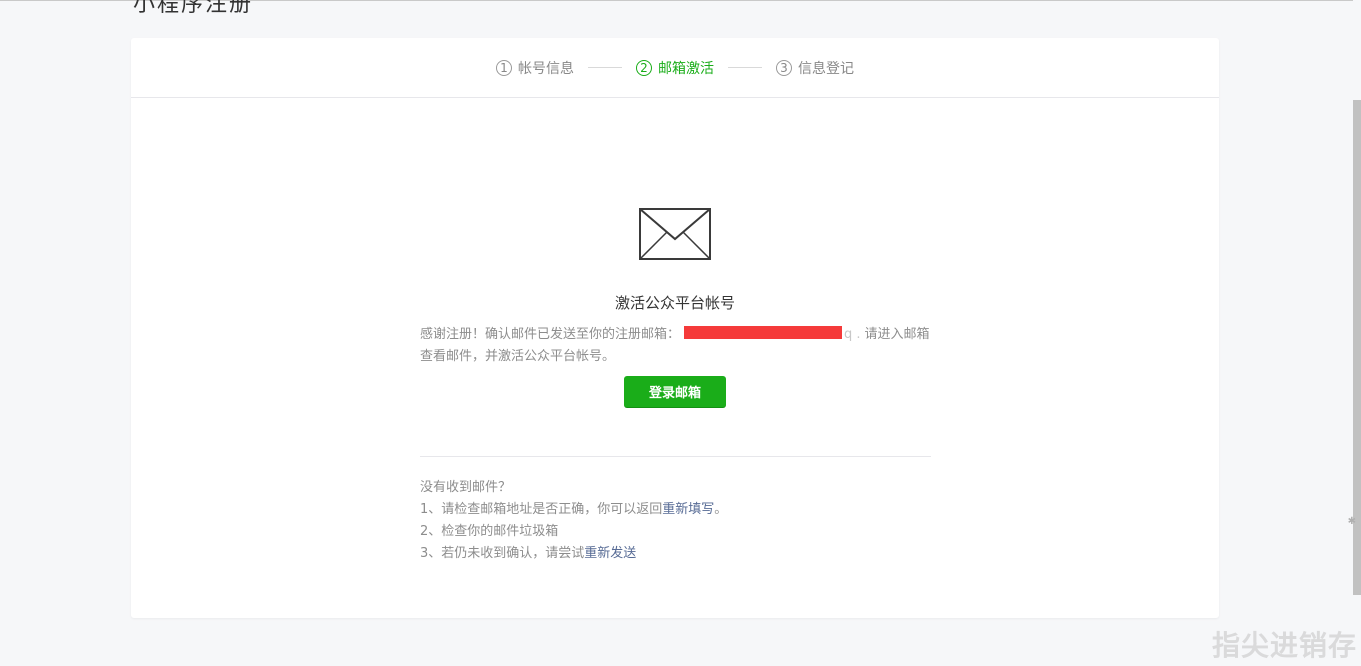 The height and width of the screenshot is (666, 1361). What do you see at coordinates (193, 8) in the screenshot?
I see `page-title: 小程序注册` at bounding box center [193, 8].